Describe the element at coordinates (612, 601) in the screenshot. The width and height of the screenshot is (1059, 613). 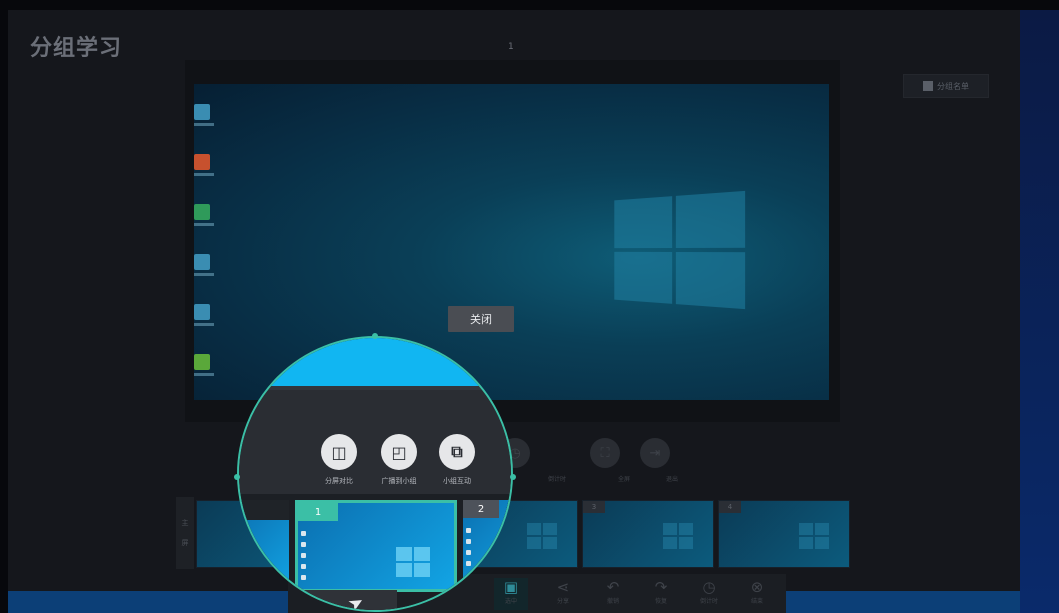
I see `bottom-toolbar-label: 撤销` at that location.